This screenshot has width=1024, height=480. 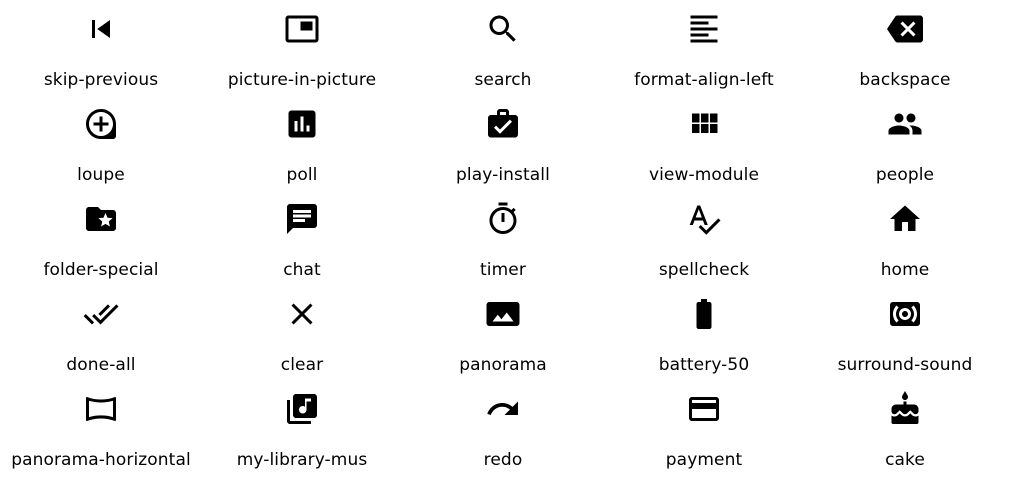 What do you see at coordinates (101, 460) in the screenshot?
I see `icon-label: panorama-horizontal` at bounding box center [101, 460].